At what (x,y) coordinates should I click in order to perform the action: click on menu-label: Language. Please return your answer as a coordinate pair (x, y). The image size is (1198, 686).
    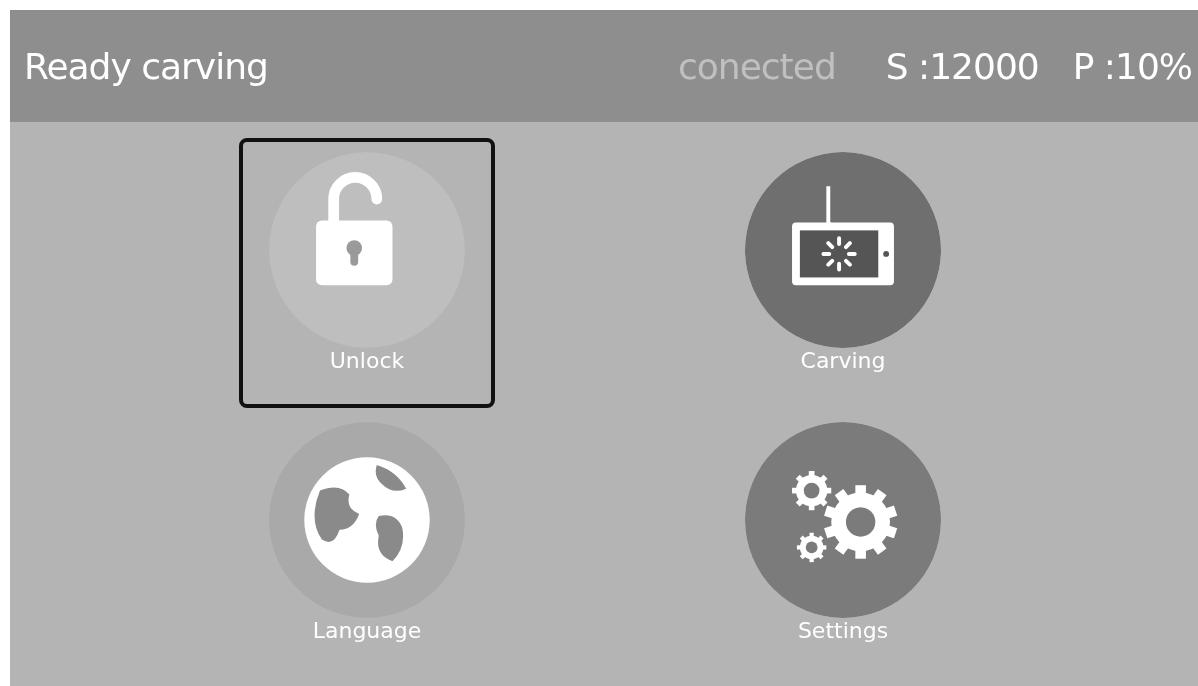
    Looking at the image, I should click on (367, 630).